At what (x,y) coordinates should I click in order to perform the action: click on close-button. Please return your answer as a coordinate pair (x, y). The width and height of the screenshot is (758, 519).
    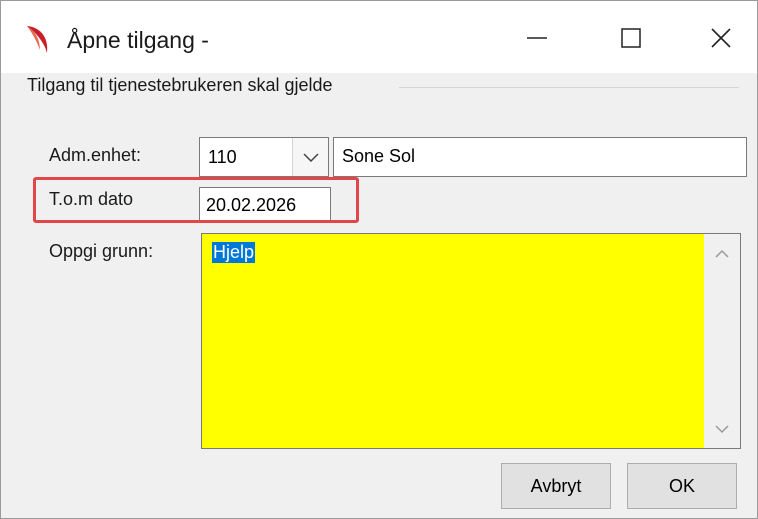
    Looking at the image, I should click on (721, 38).